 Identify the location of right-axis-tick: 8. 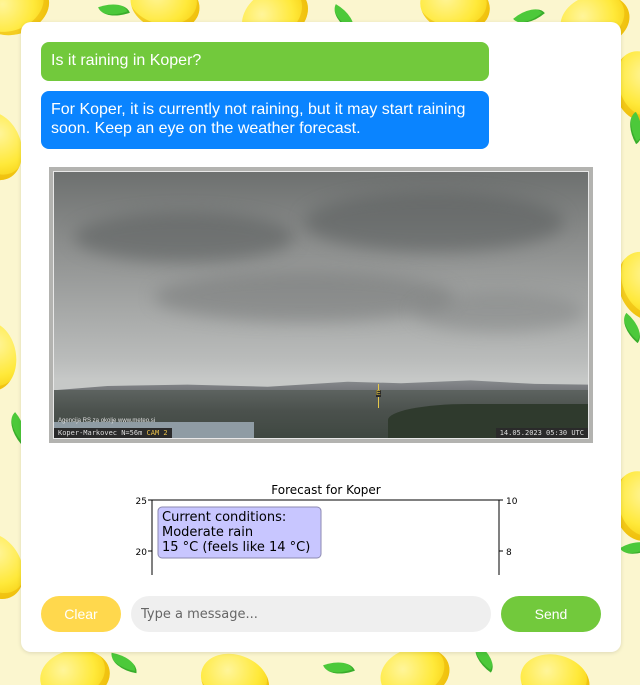
(509, 553).